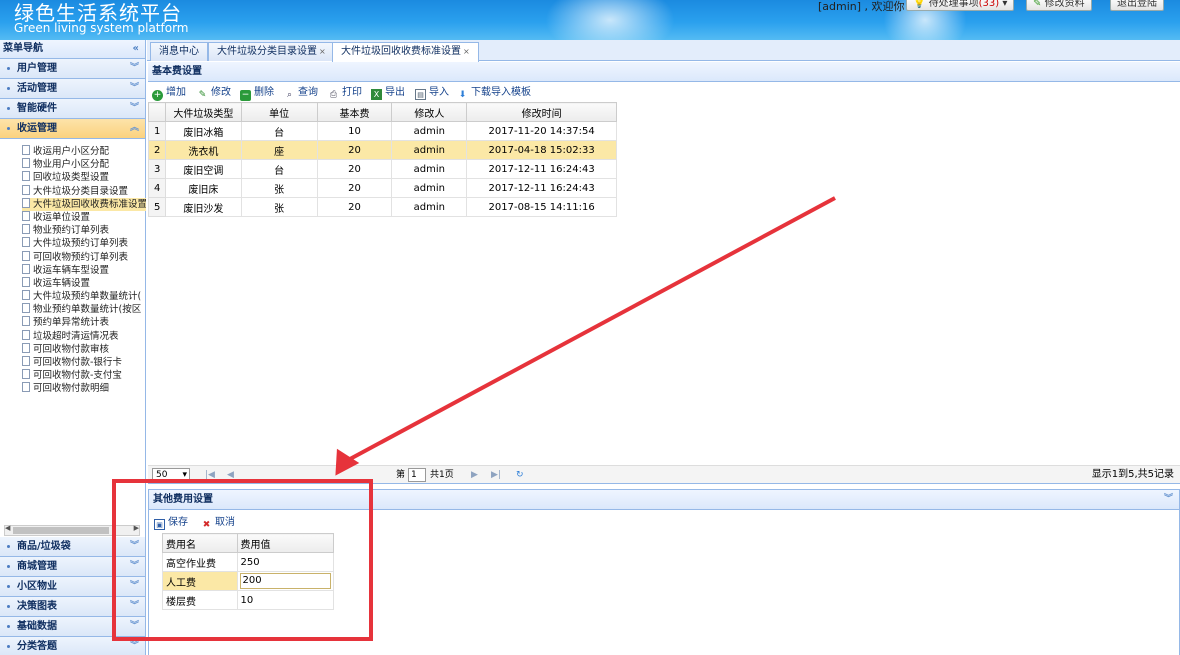  What do you see at coordinates (84, 191) in the screenshot?
I see `menu-item-bulky-catalog: 大件垃圾分类目录设置` at bounding box center [84, 191].